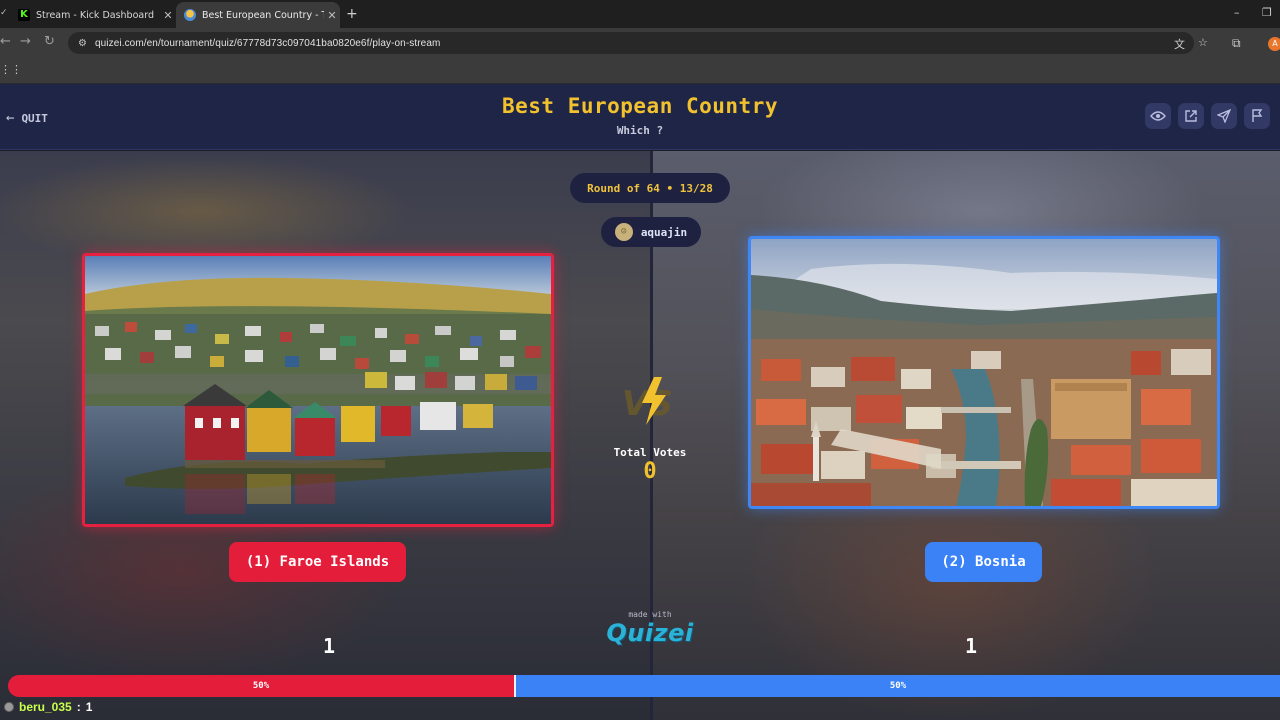 The image size is (1280, 720). What do you see at coordinates (1203, 42) in the screenshot?
I see `bookmark-star-icon: ☆` at bounding box center [1203, 42].